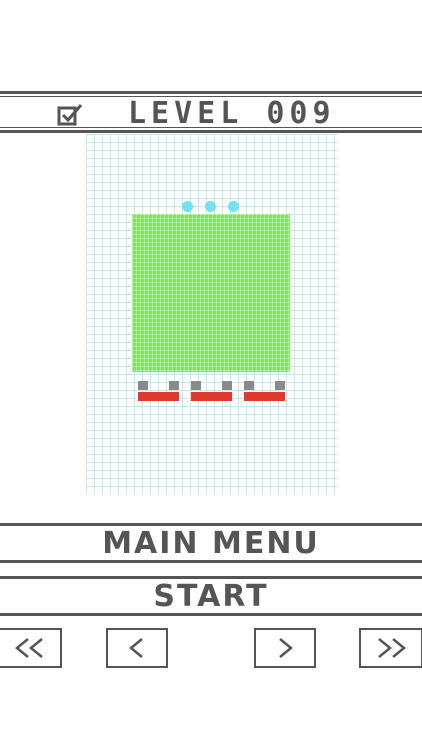  What do you see at coordinates (211, 293) in the screenshot?
I see `green-block` at bounding box center [211, 293].